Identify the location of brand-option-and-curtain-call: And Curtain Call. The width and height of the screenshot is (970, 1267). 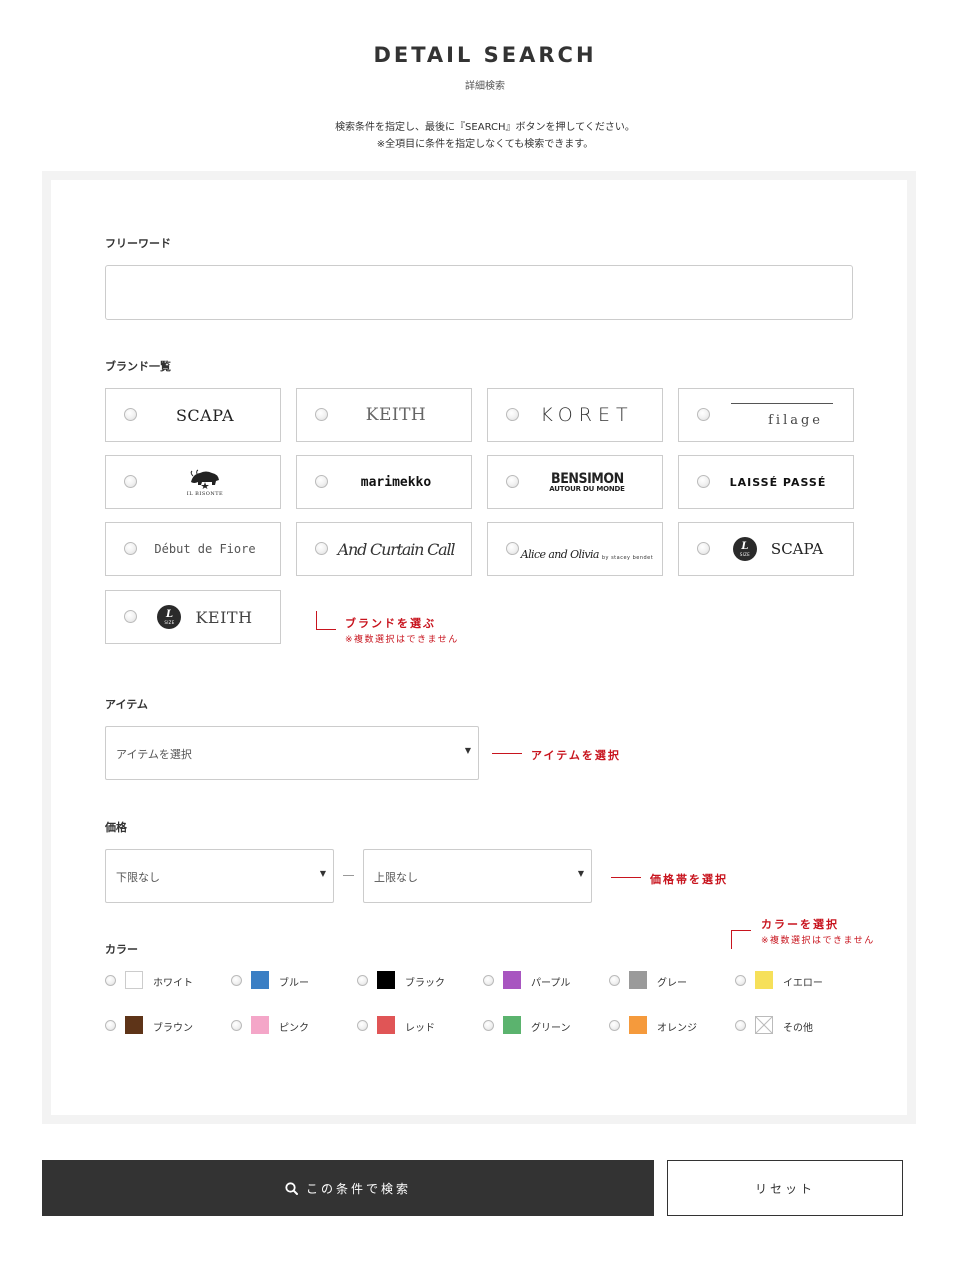
(384, 549).